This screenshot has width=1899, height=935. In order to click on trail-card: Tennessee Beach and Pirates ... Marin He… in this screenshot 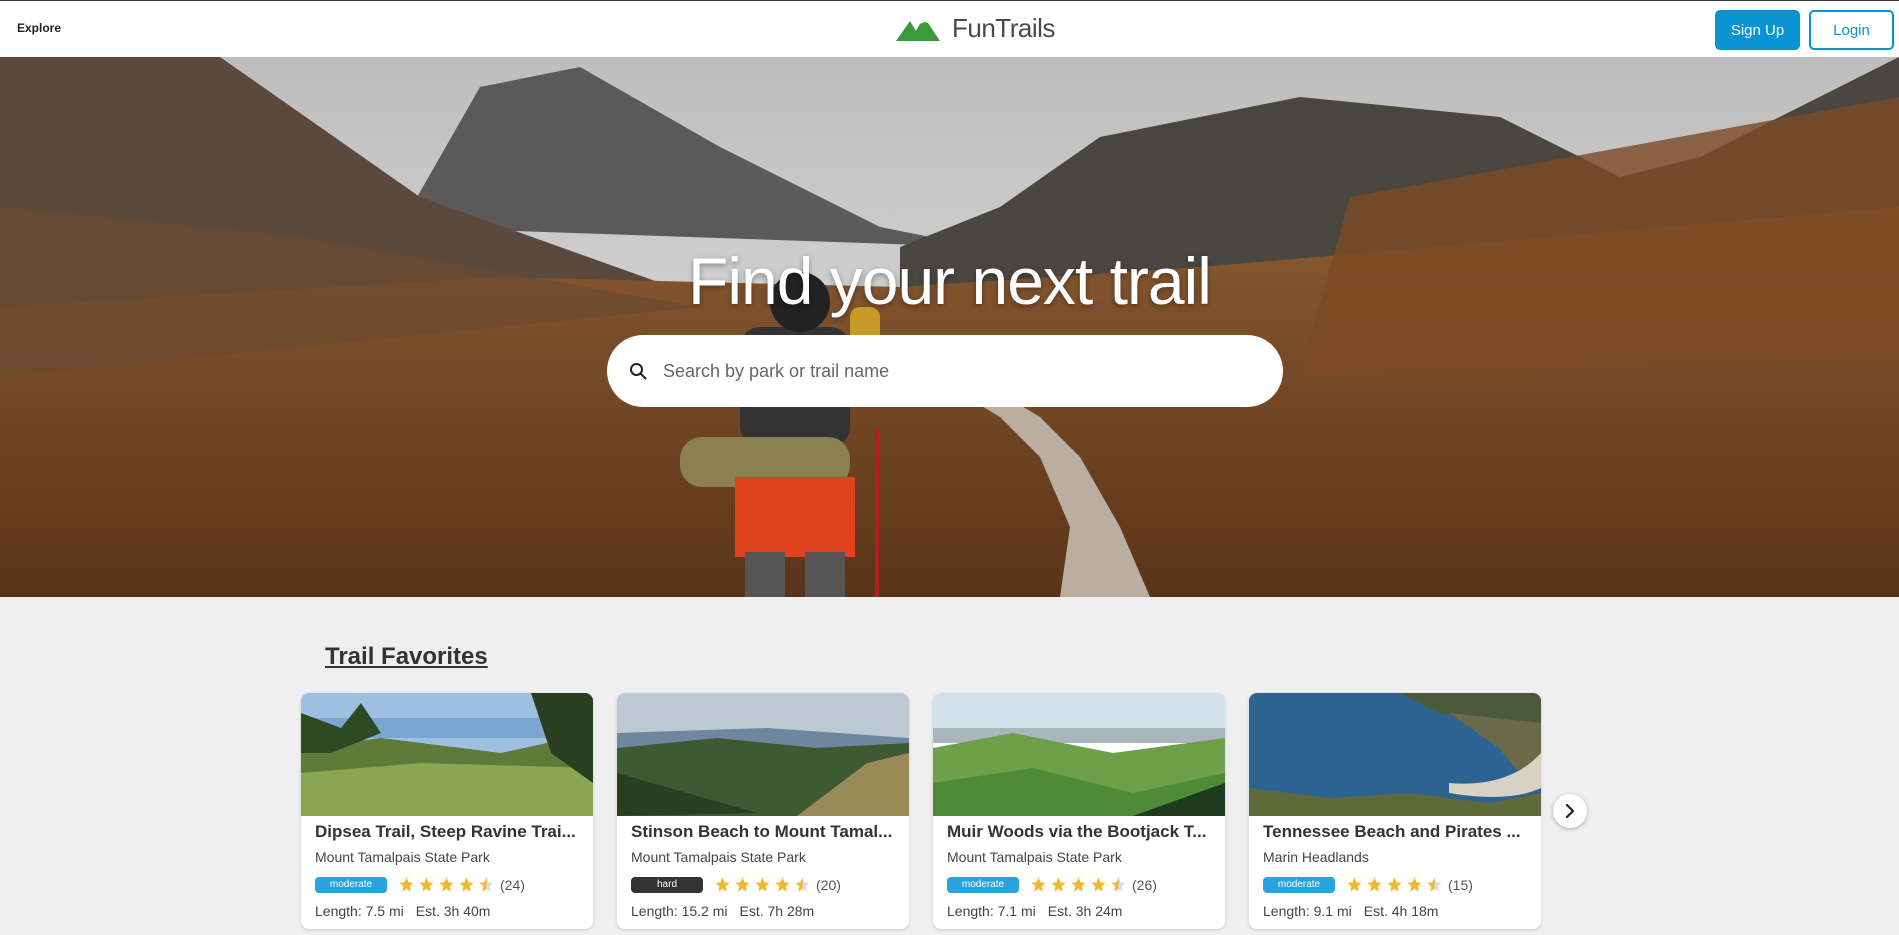, I will do `click(1395, 811)`.